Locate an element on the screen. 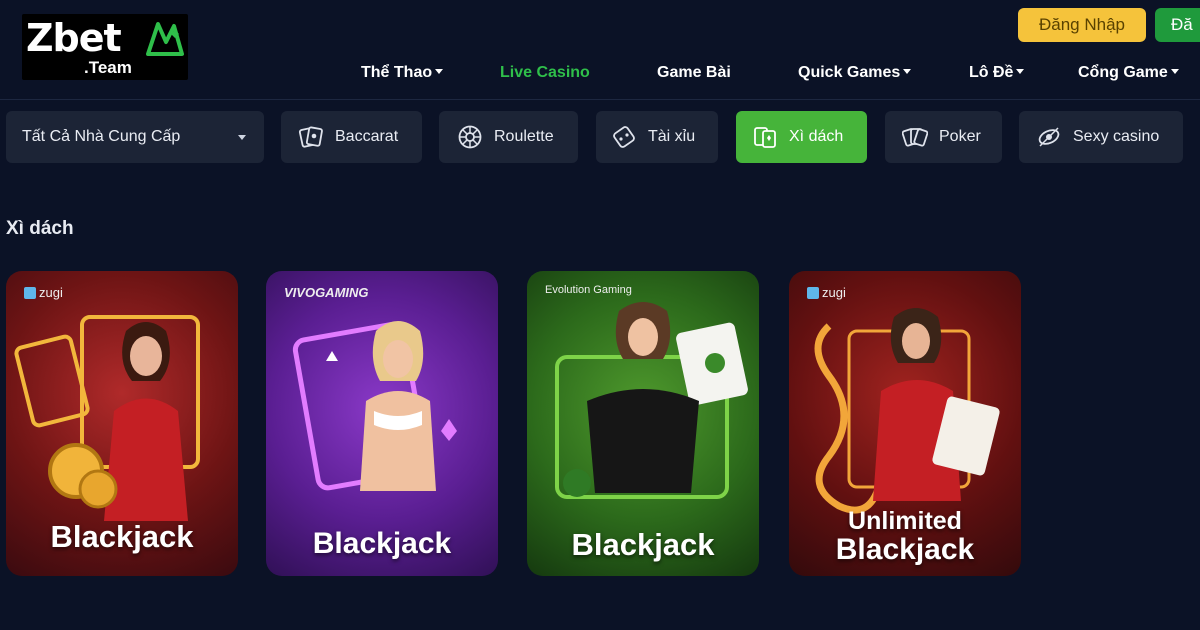 The image size is (1200, 630). provider-select: Tất Cả Nhà Cung Cấp is located at coordinates (135, 137).